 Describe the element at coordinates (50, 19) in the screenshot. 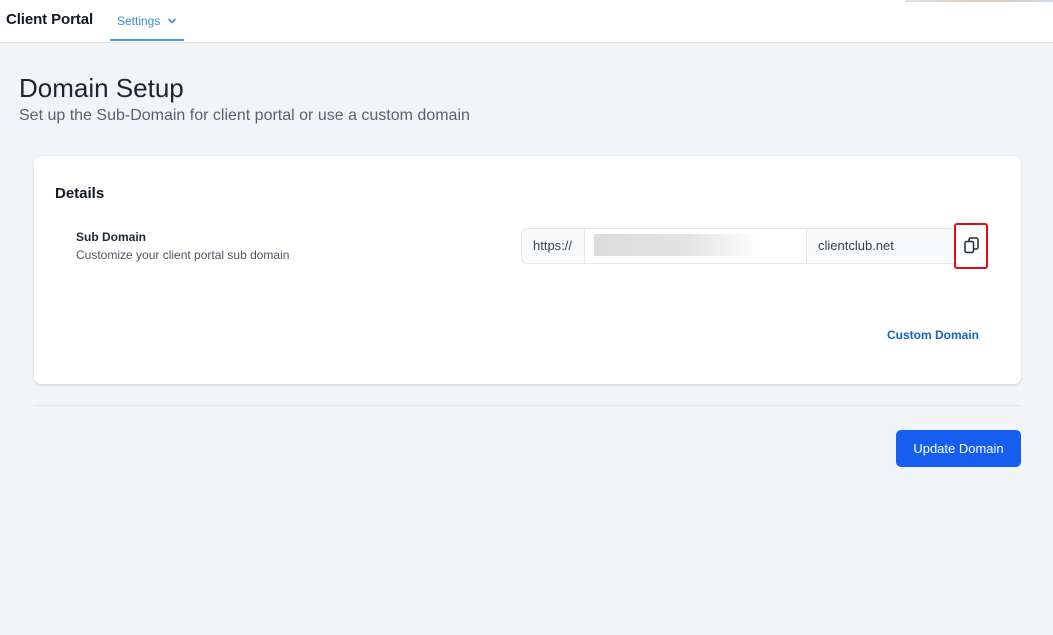

I see `app-title: Client Portal` at that location.